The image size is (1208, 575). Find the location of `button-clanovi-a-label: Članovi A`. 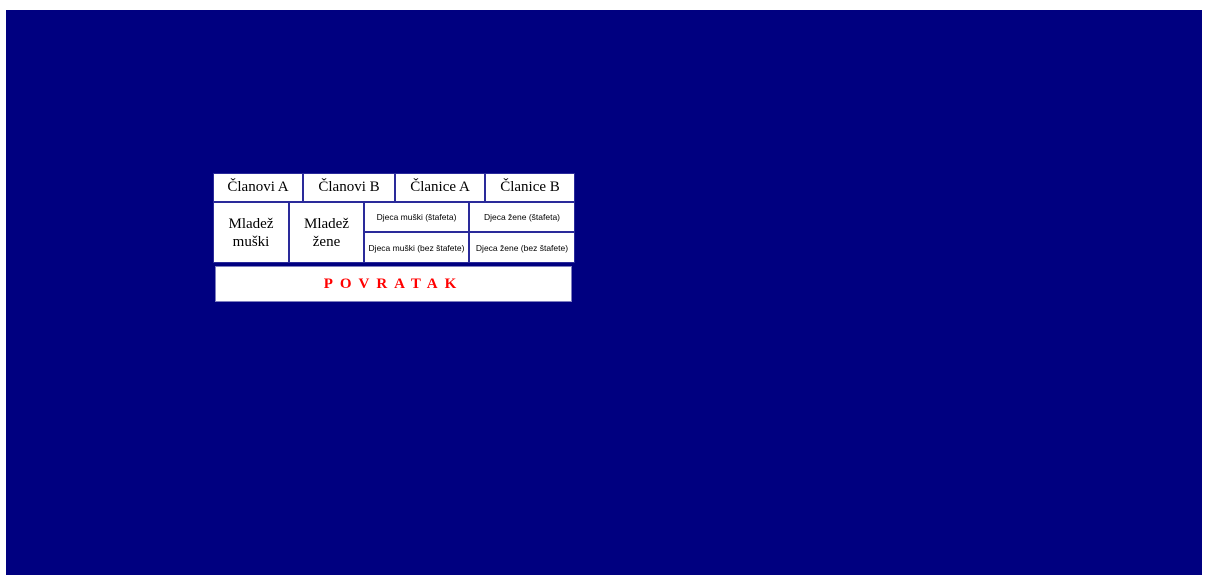

button-clanovi-a-label: Članovi A is located at coordinates (258, 187).